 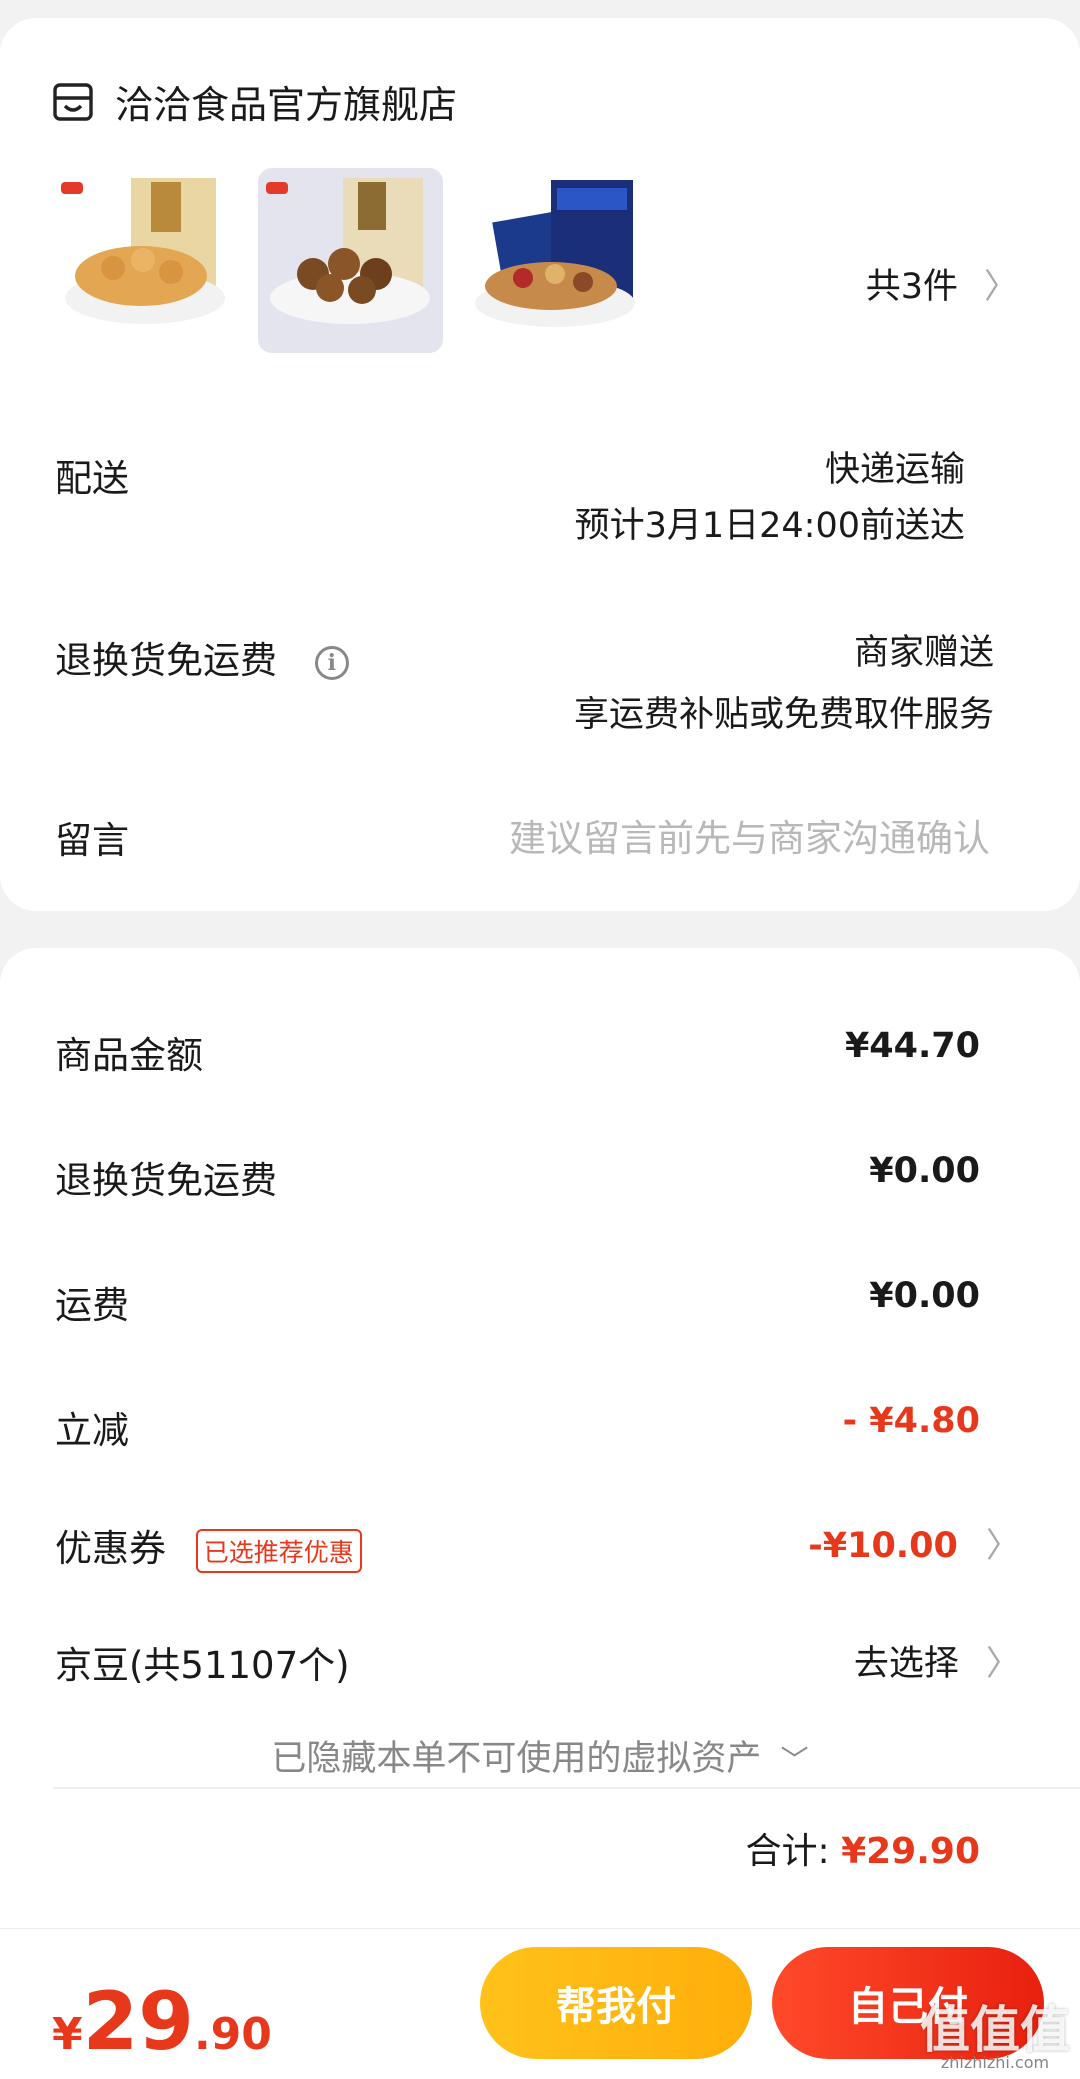 I want to click on item-count: 共3件 〉, so click(x=942, y=283).